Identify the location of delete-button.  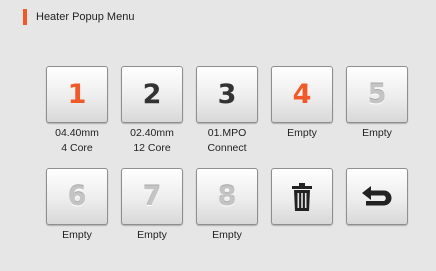
(302, 196).